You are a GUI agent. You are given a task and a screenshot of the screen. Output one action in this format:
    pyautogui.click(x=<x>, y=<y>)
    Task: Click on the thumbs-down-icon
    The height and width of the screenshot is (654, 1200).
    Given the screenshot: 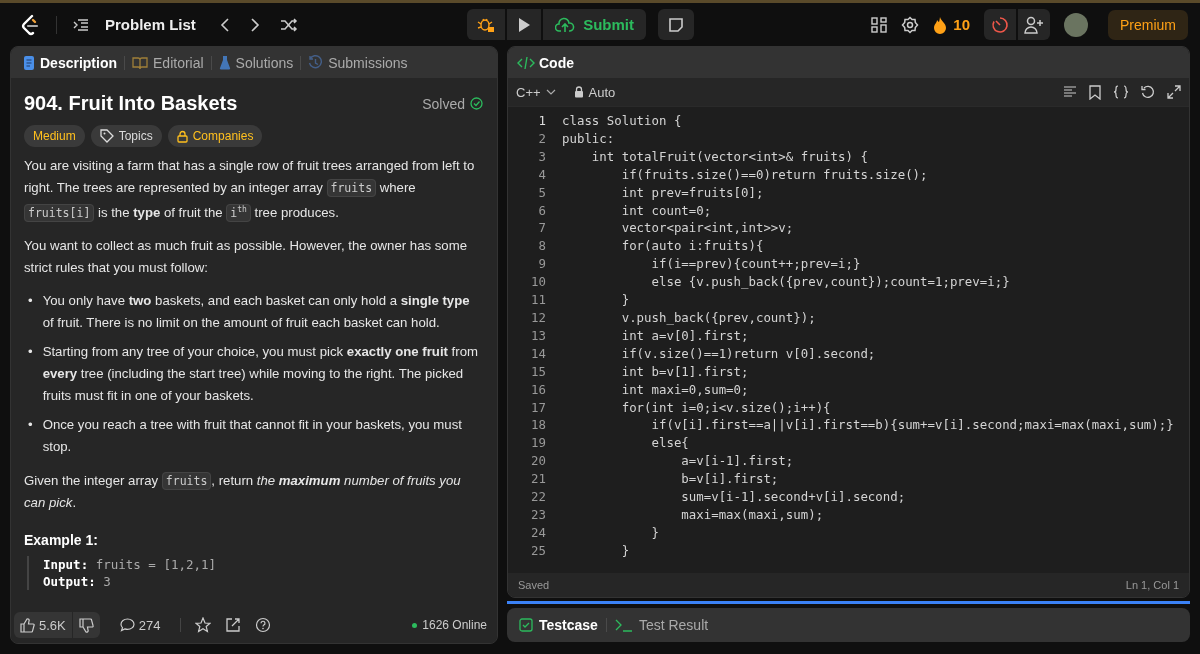 What is the action you would take?
    pyautogui.click(x=86, y=625)
    